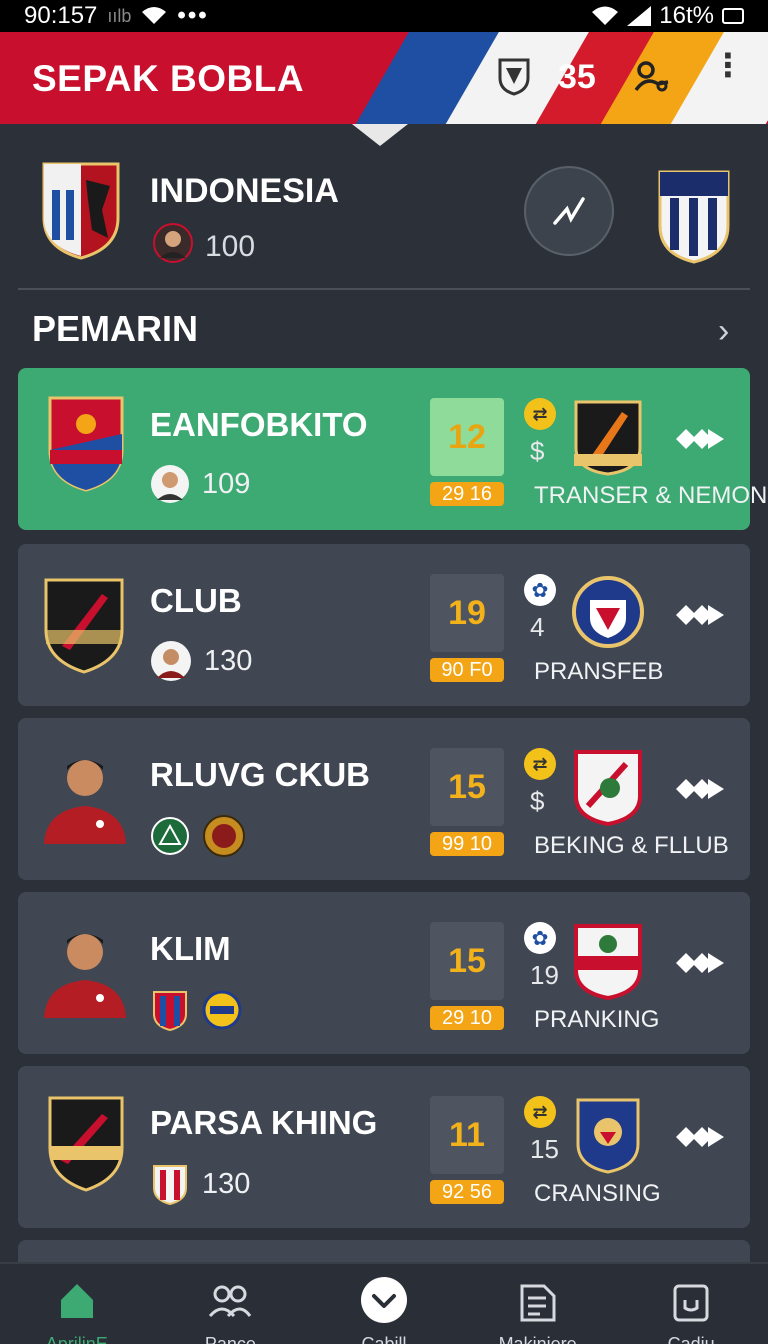 Image resolution: width=768 pixels, height=1344 pixels. I want to click on player-card: RLUVG CKUB 15 99 10 ⇄ $ BEKING & FLLUB, so click(384, 799).